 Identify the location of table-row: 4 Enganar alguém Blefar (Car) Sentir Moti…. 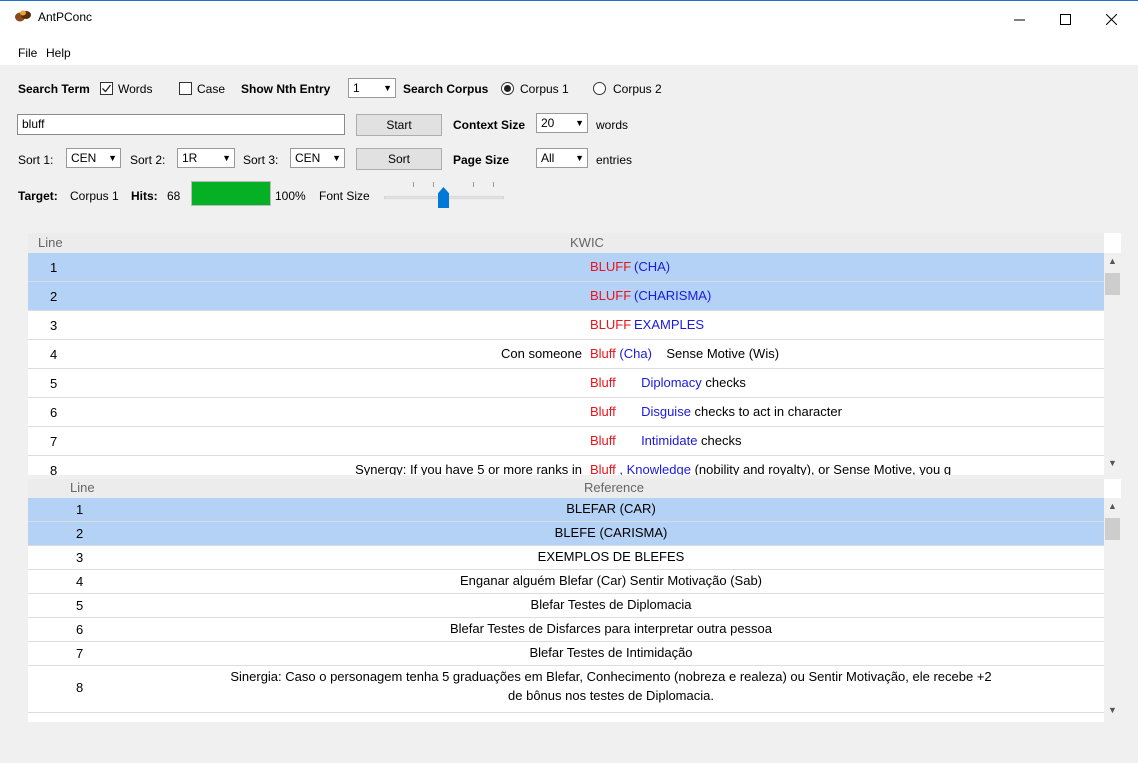
(566, 582).